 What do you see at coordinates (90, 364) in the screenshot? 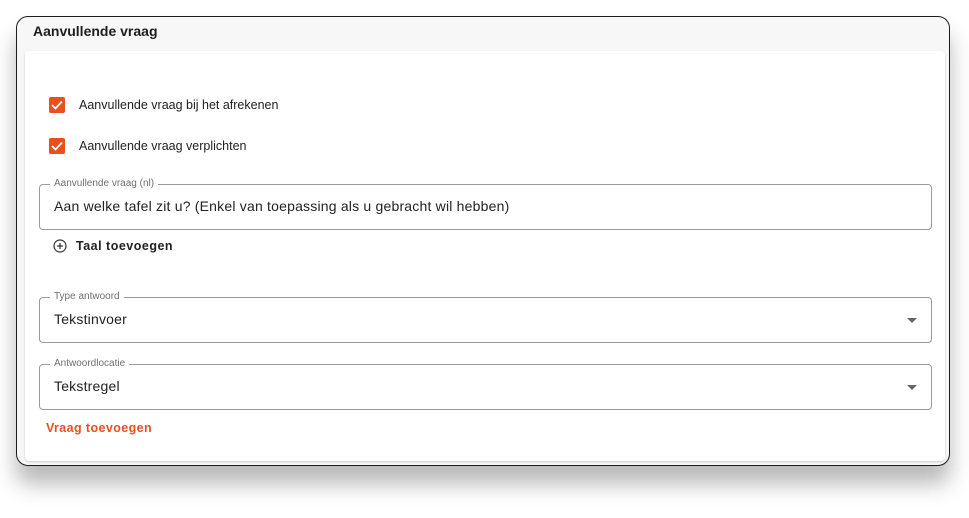
I see `answer-location-legend: Antwoordlocatie` at bounding box center [90, 364].